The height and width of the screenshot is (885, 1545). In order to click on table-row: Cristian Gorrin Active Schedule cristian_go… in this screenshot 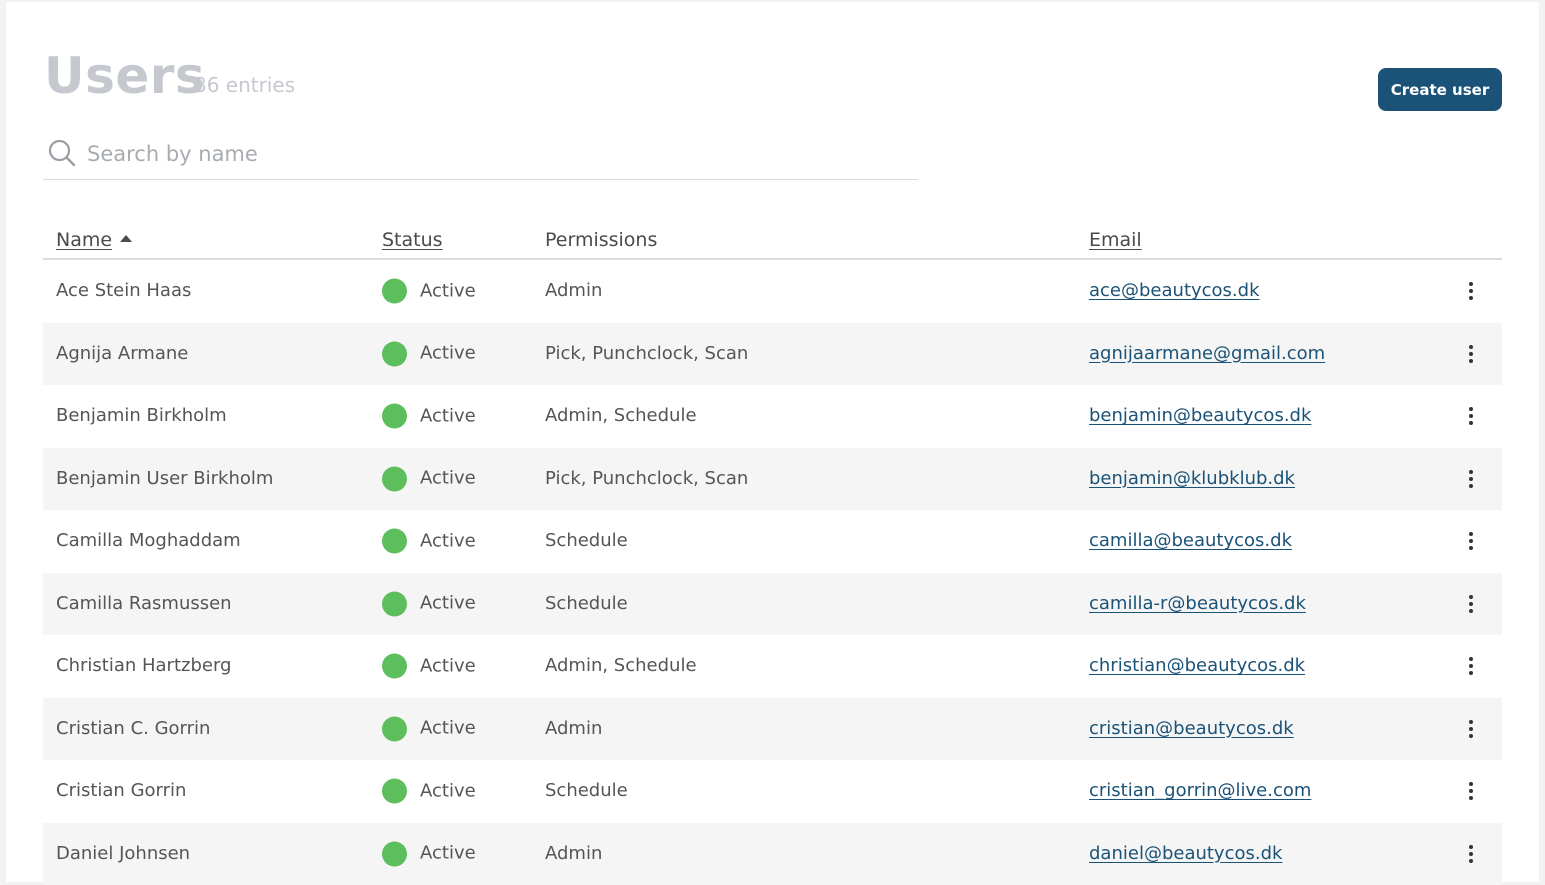, I will do `click(772, 791)`.